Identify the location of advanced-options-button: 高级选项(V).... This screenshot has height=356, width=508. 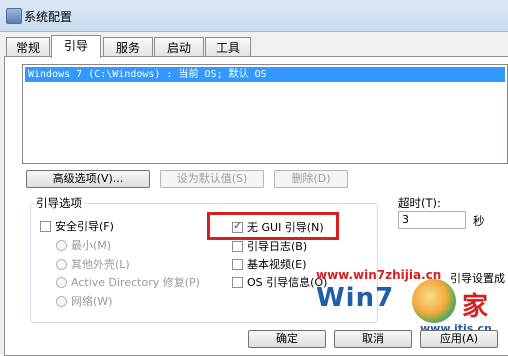
(88, 179).